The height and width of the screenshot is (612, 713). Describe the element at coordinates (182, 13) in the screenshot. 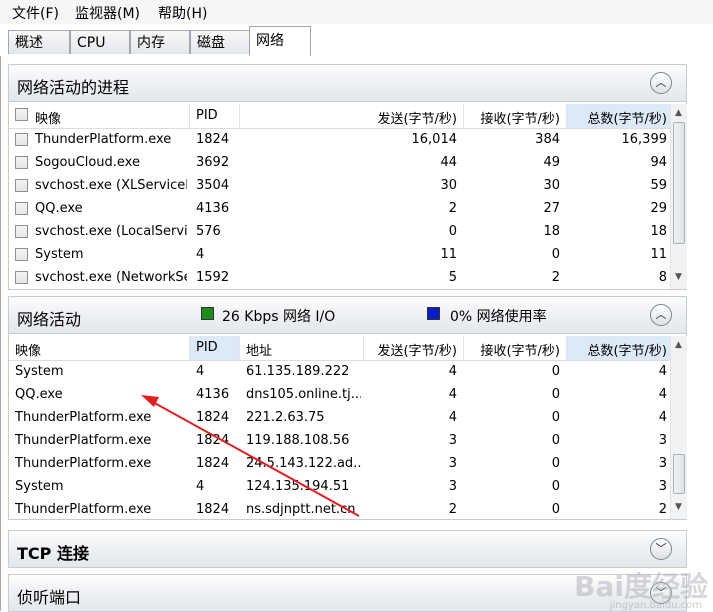

I see `menu-help: 帮助(H)` at that location.